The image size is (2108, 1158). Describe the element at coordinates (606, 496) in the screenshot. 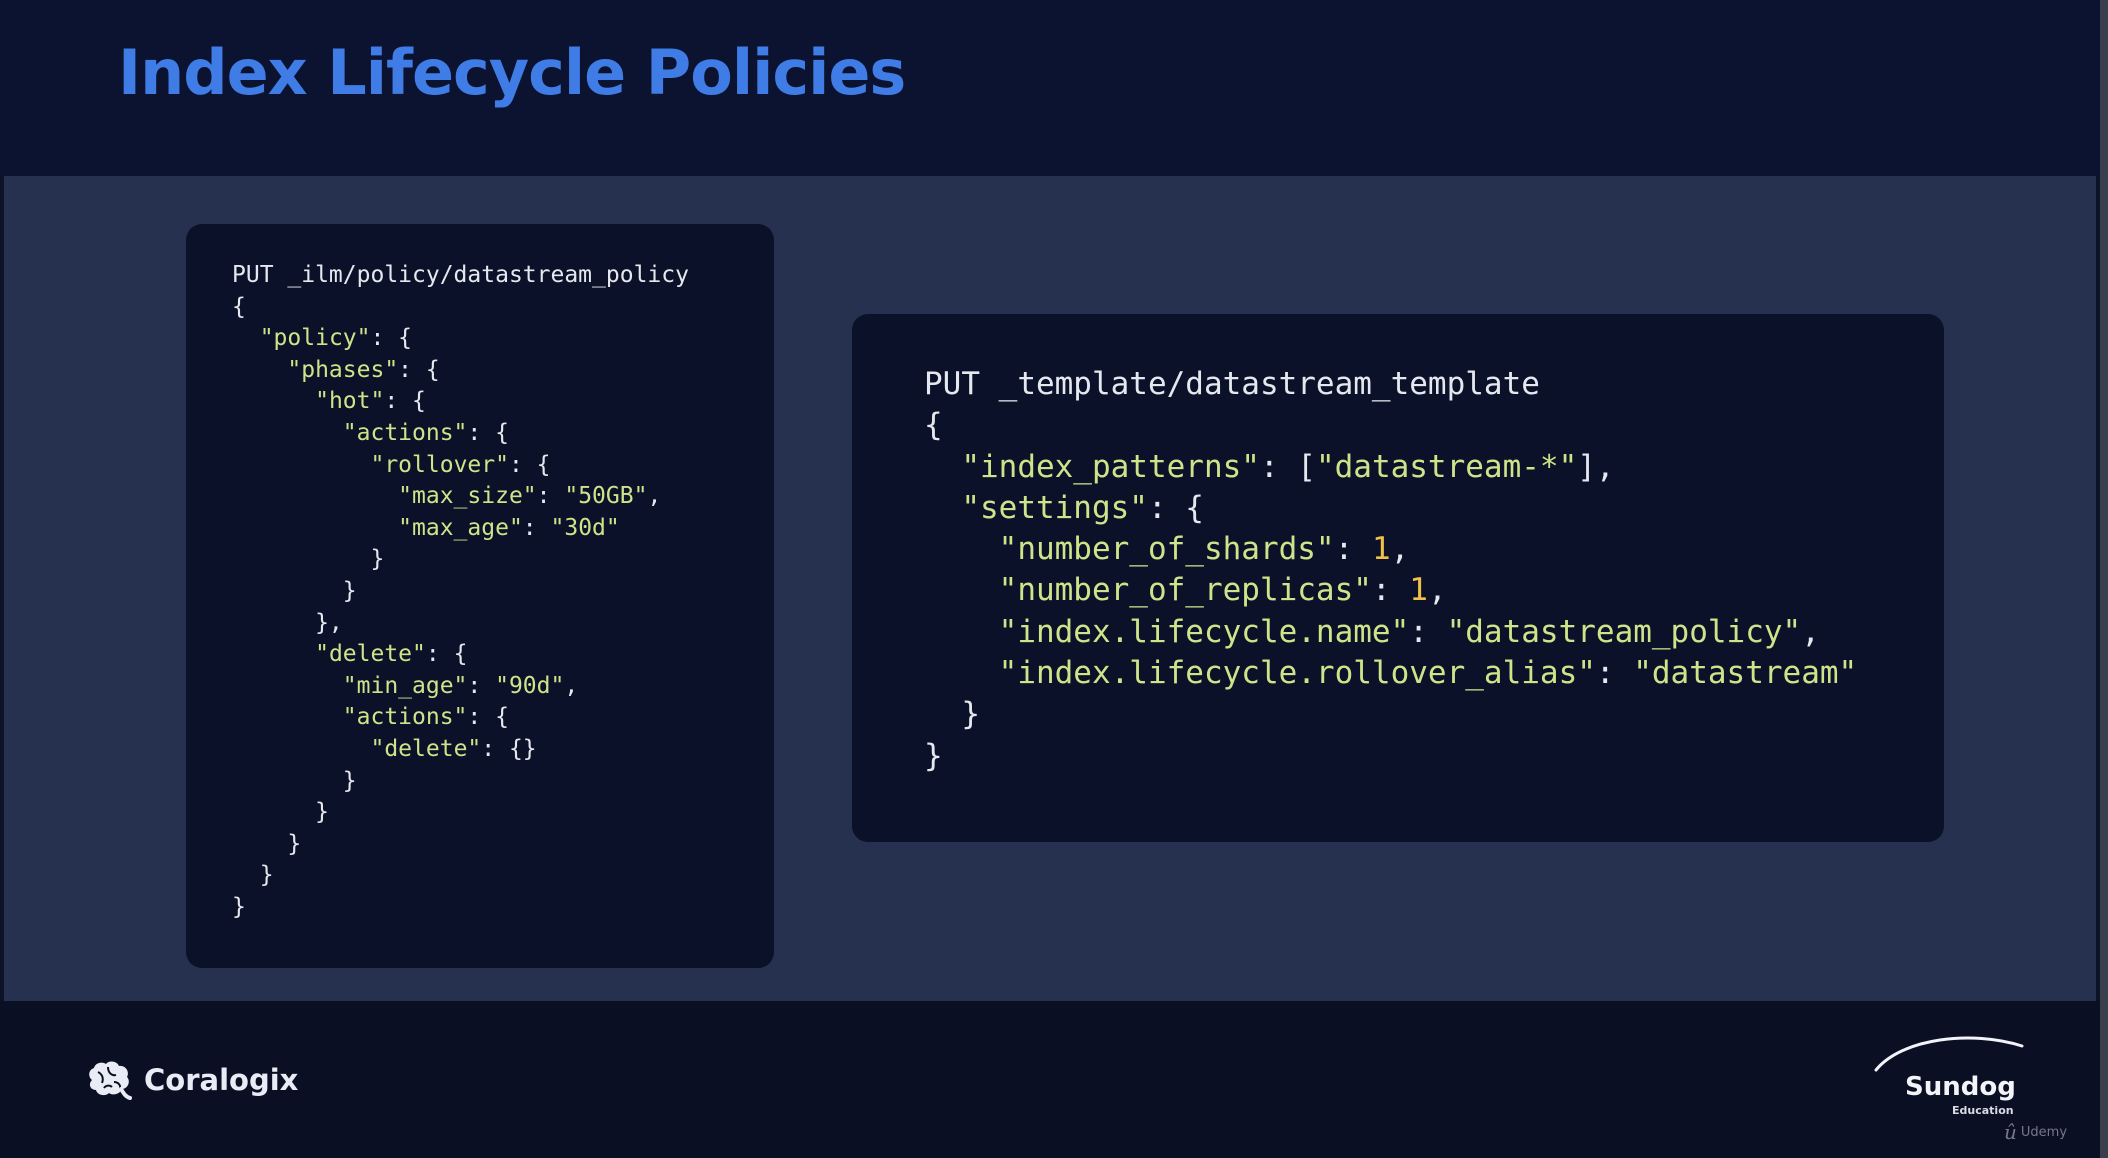

I see `code-string: "50GB"` at that location.